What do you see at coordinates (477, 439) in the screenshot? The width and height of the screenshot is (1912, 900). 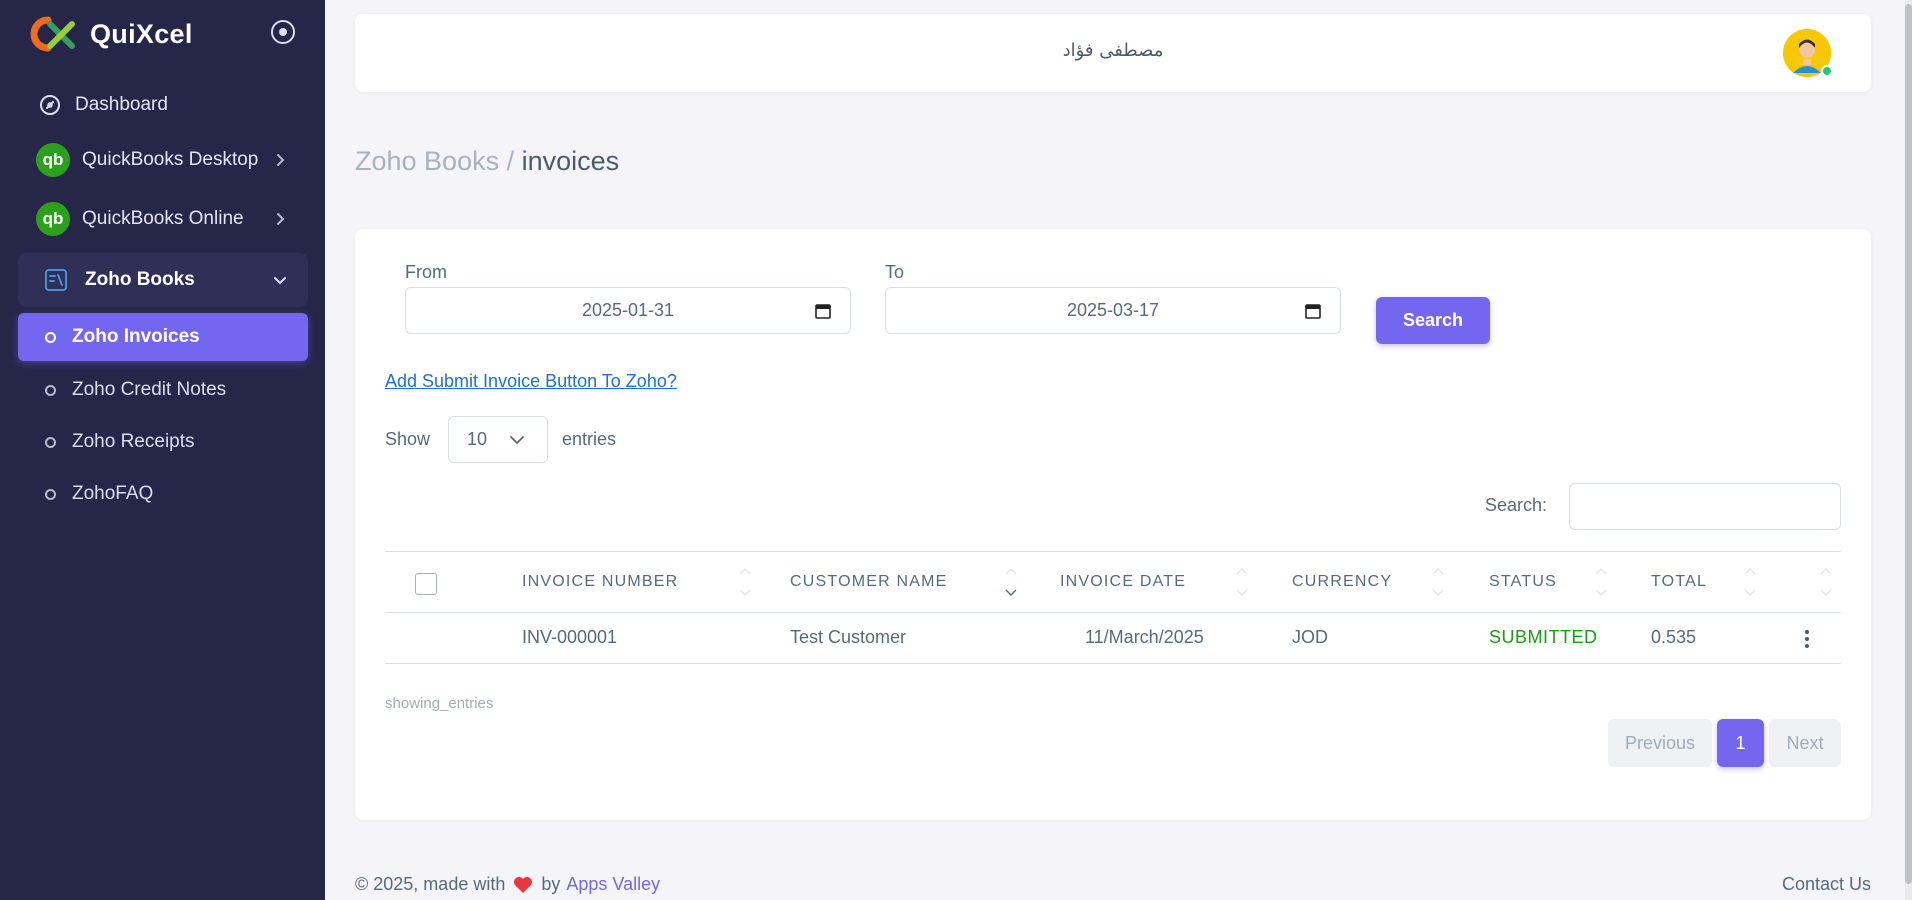 I see `entries-per-page-value: 10` at bounding box center [477, 439].